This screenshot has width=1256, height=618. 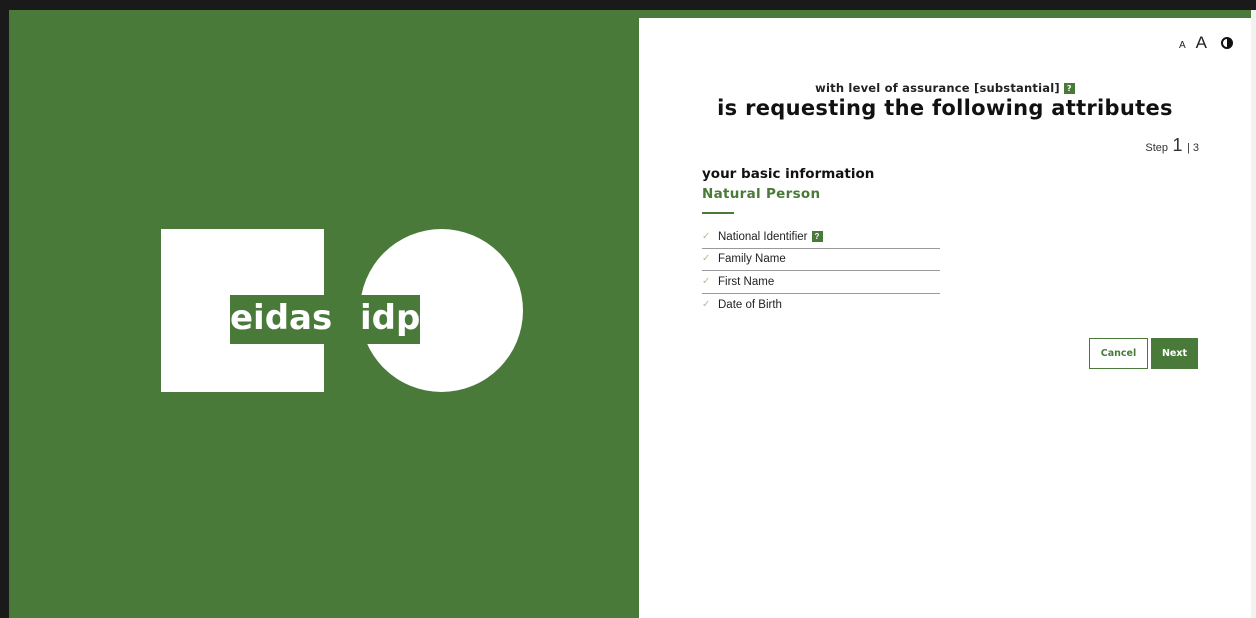 I want to click on attribute-label: Family Name, so click(x=752, y=259).